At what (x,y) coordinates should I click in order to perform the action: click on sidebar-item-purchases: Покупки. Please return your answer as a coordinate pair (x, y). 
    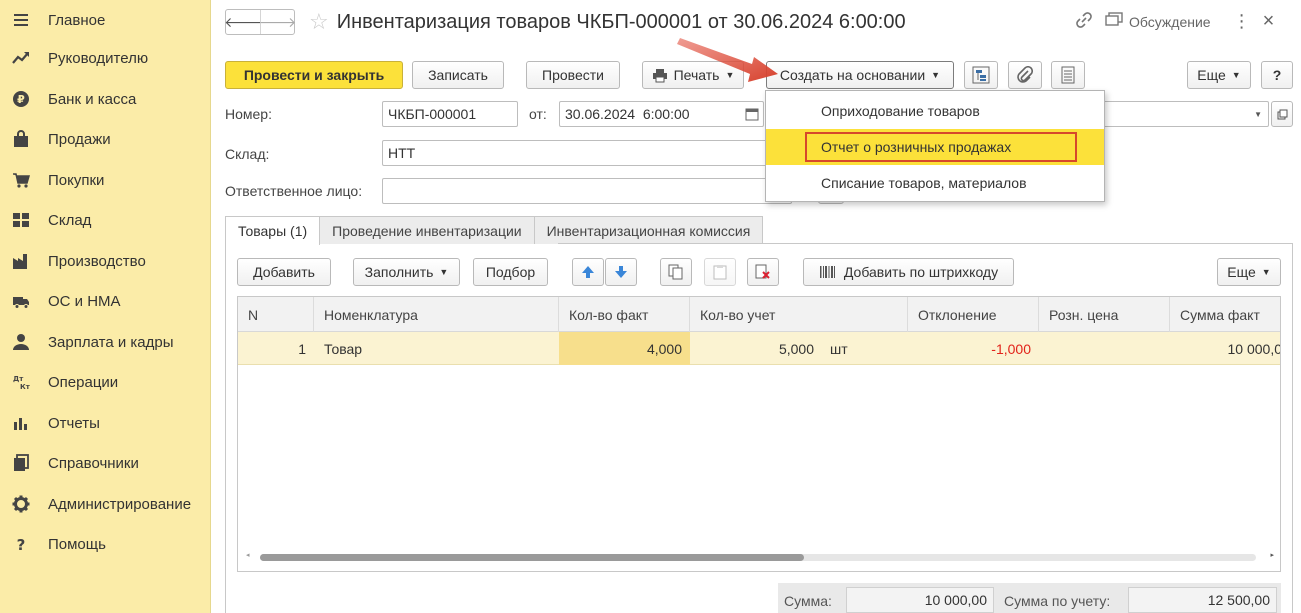
    Looking at the image, I should click on (105, 180).